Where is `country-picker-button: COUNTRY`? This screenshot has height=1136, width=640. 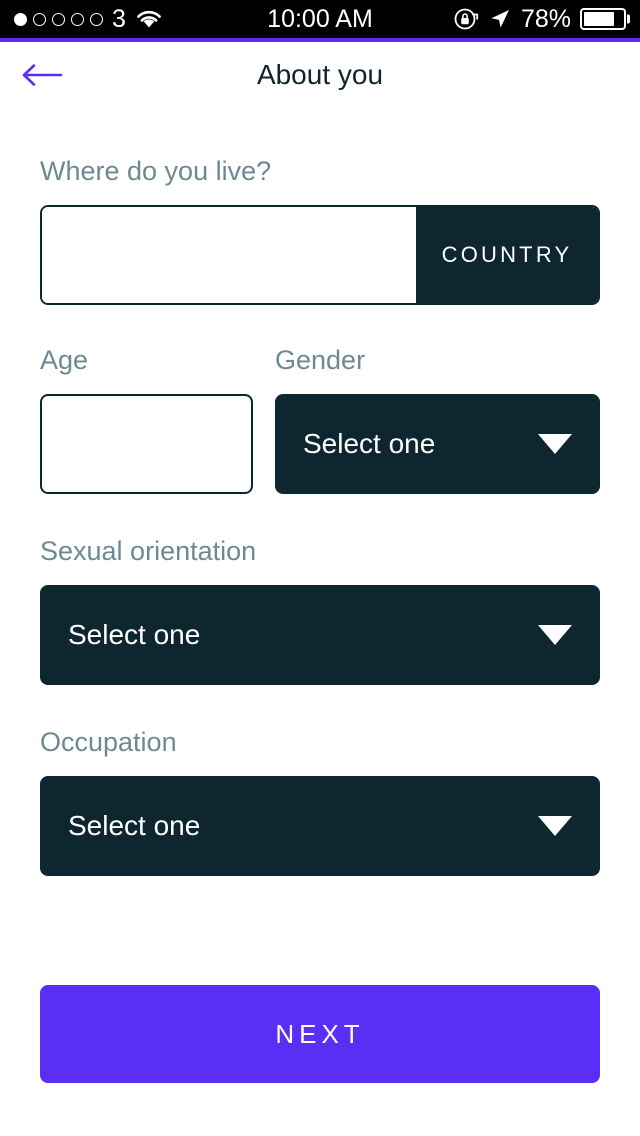 country-picker-button: COUNTRY is located at coordinates (507, 255).